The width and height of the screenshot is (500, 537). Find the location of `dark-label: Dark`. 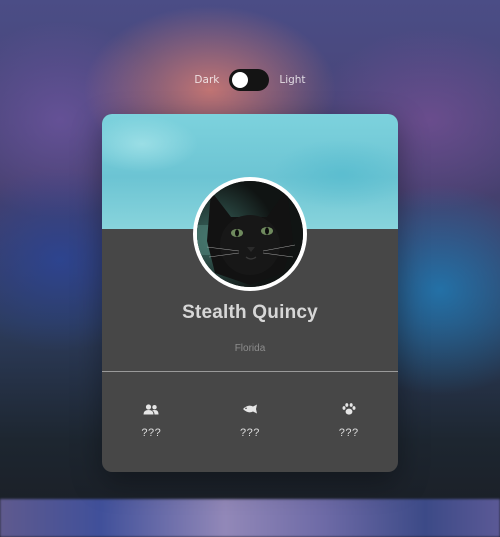

dark-label: Dark is located at coordinates (207, 80).